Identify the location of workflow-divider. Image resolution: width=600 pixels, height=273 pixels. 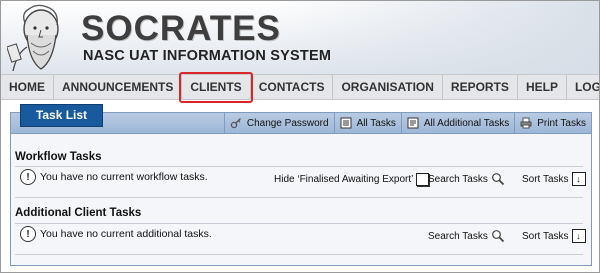
(299, 166).